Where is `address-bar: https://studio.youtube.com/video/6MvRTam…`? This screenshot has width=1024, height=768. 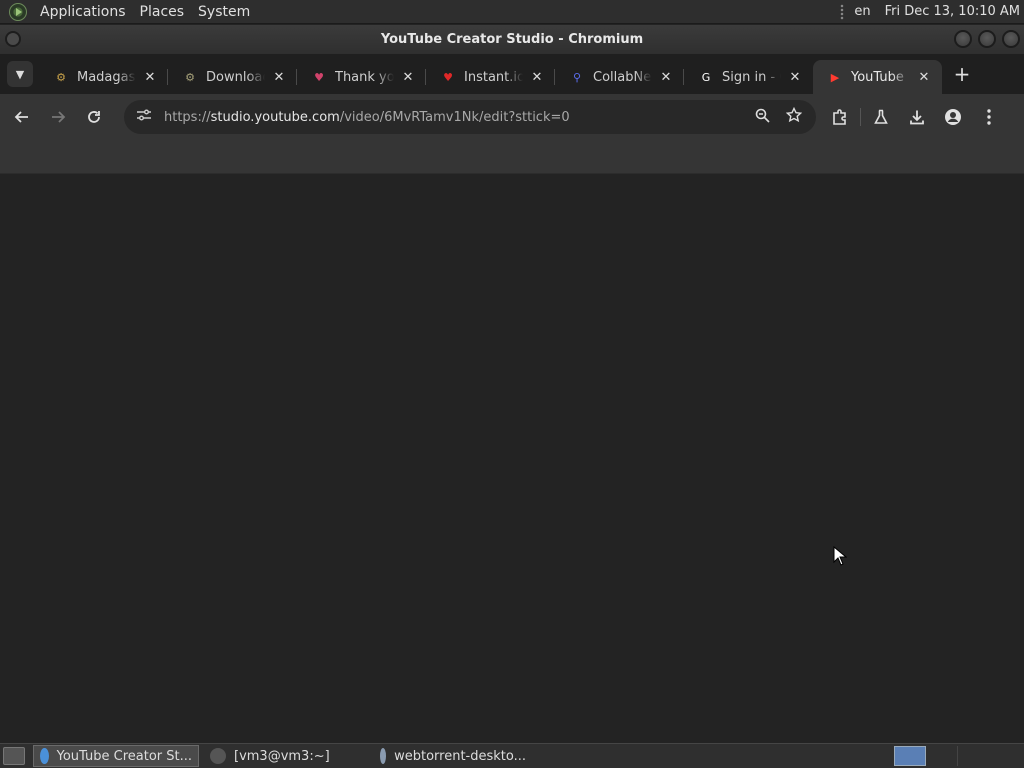 address-bar: https://studio.youtube.com/video/6MvRTam… is located at coordinates (470, 117).